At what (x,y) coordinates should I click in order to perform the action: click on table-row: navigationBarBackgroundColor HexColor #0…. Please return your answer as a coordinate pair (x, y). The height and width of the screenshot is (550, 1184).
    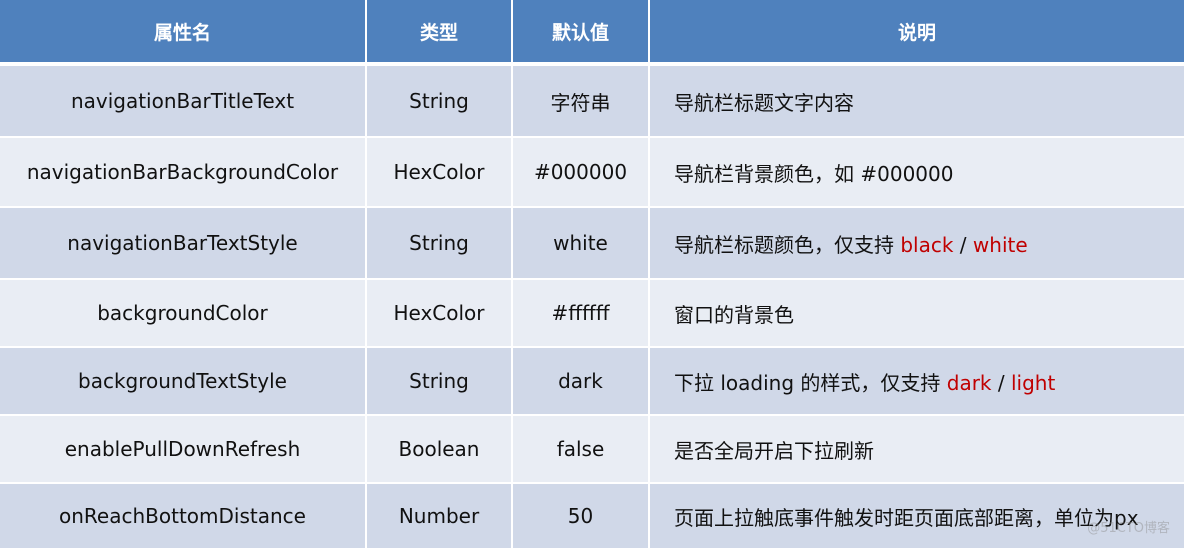
    Looking at the image, I should click on (592, 172).